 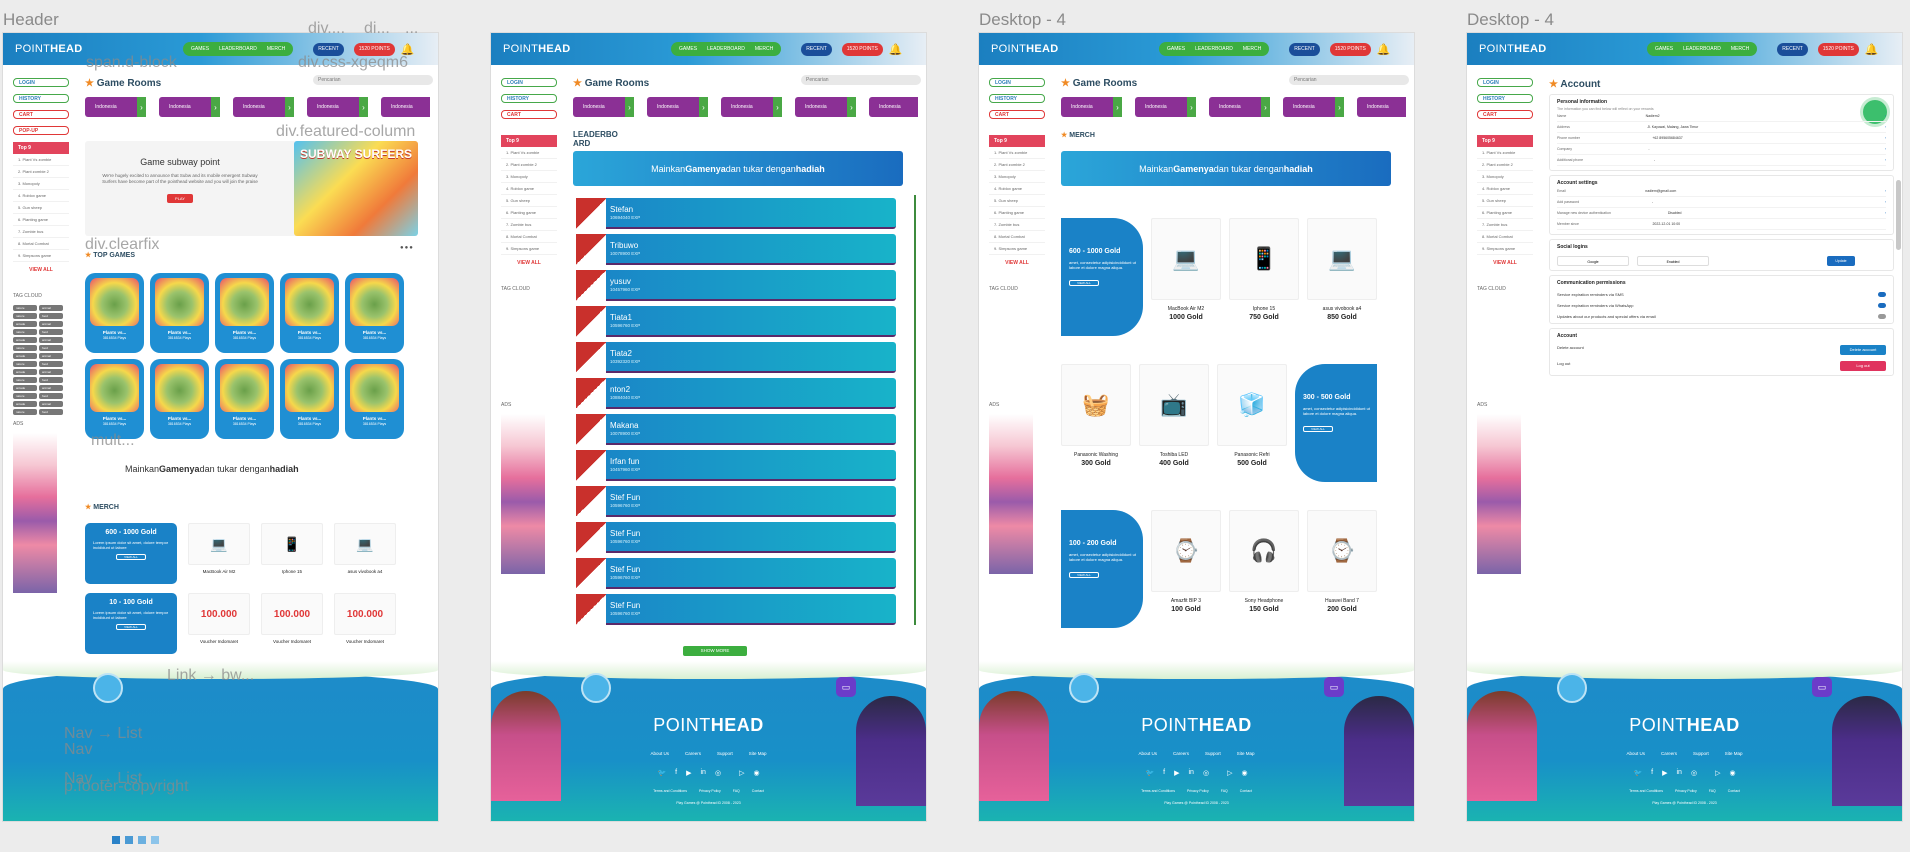 I want to click on featured-image: SUBWAY SURFERS, so click(x=356, y=188).